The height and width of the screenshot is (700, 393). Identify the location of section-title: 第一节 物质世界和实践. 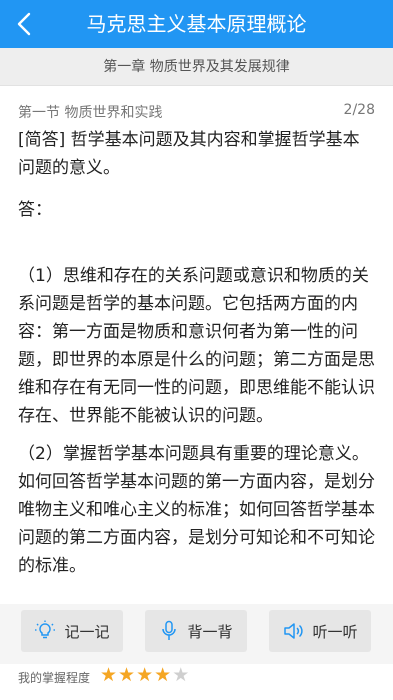
(90, 113).